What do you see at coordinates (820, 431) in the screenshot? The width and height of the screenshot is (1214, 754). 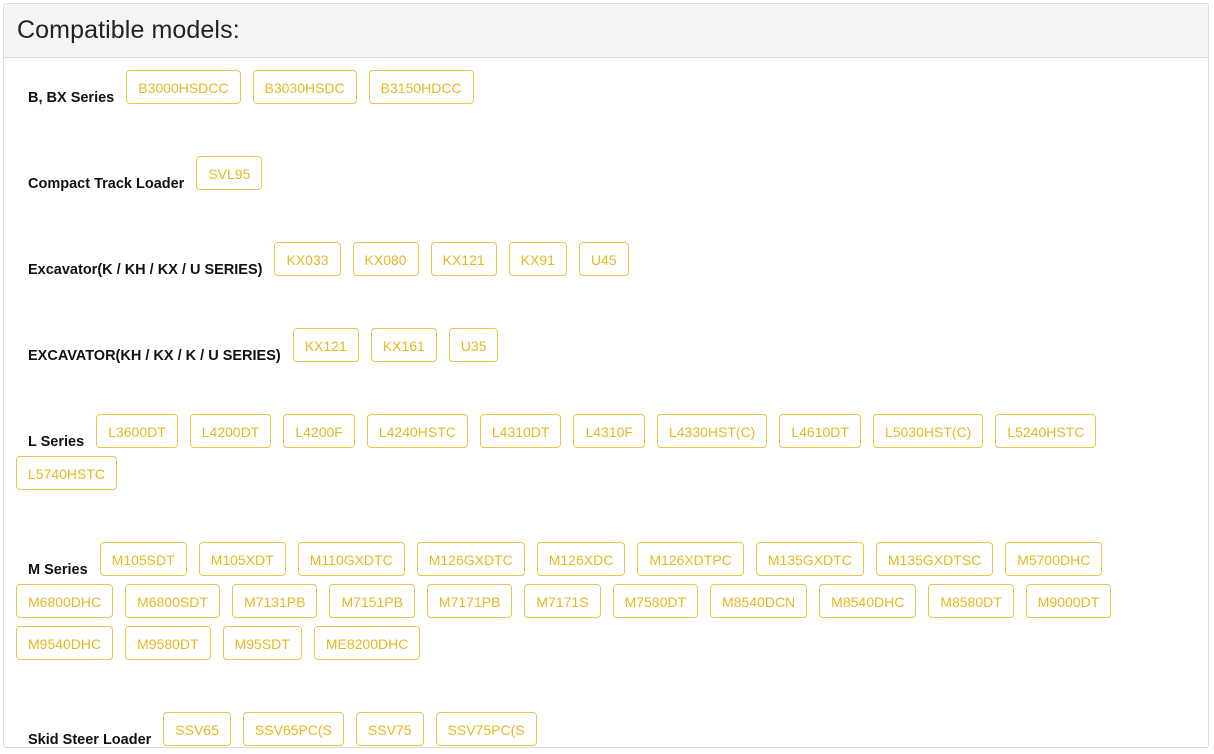 I see `model-chip: L4610DT` at bounding box center [820, 431].